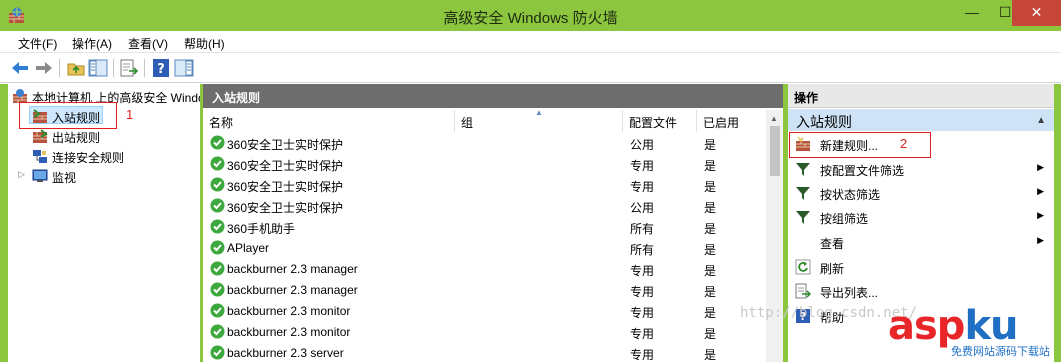  What do you see at coordinates (731, 121) in the screenshot?
I see `column-header-enabled: 已启用` at bounding box center [731, 121].